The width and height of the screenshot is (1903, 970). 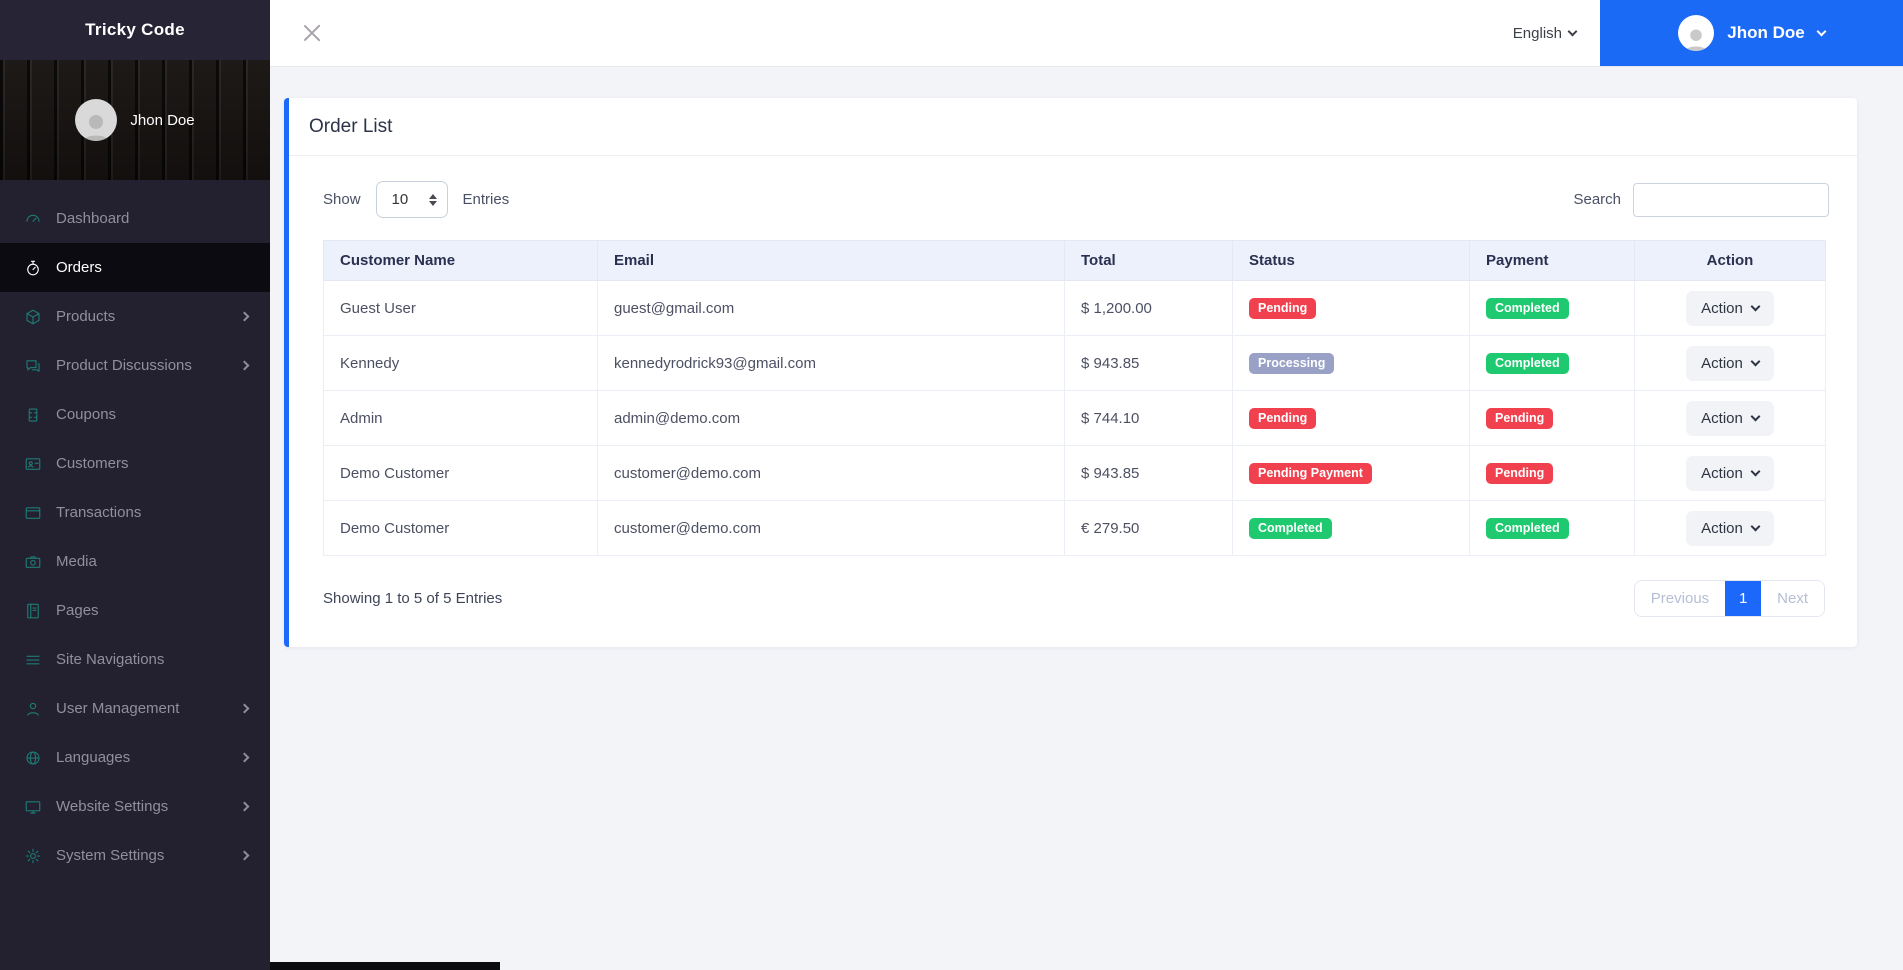 I want to click on sidebar-item-website-settings: Website Settings, so click(x=135, y=806).